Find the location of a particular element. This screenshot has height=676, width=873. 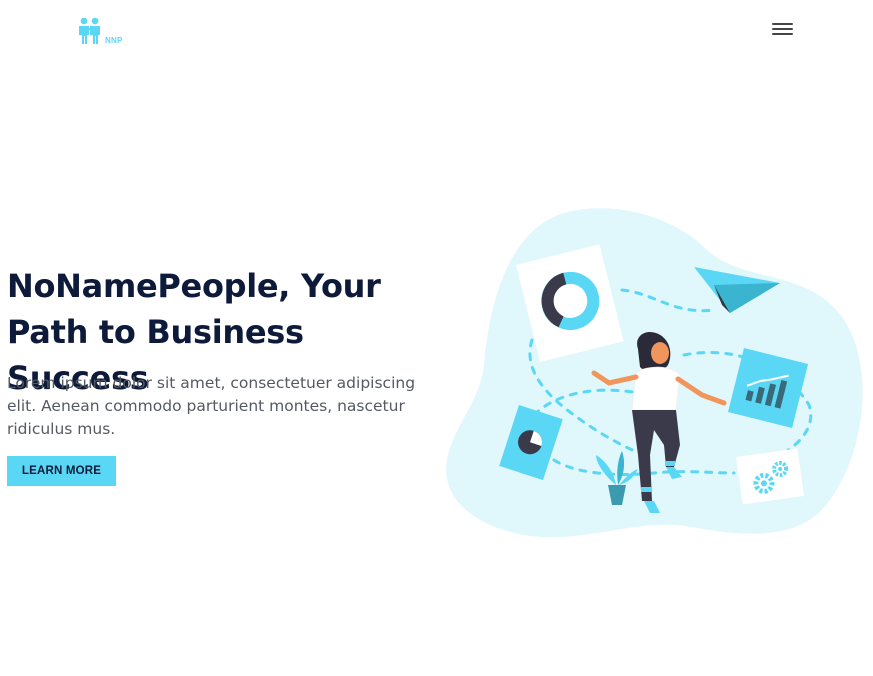

menu-bar-bottom is located at coordinates (782, 34).